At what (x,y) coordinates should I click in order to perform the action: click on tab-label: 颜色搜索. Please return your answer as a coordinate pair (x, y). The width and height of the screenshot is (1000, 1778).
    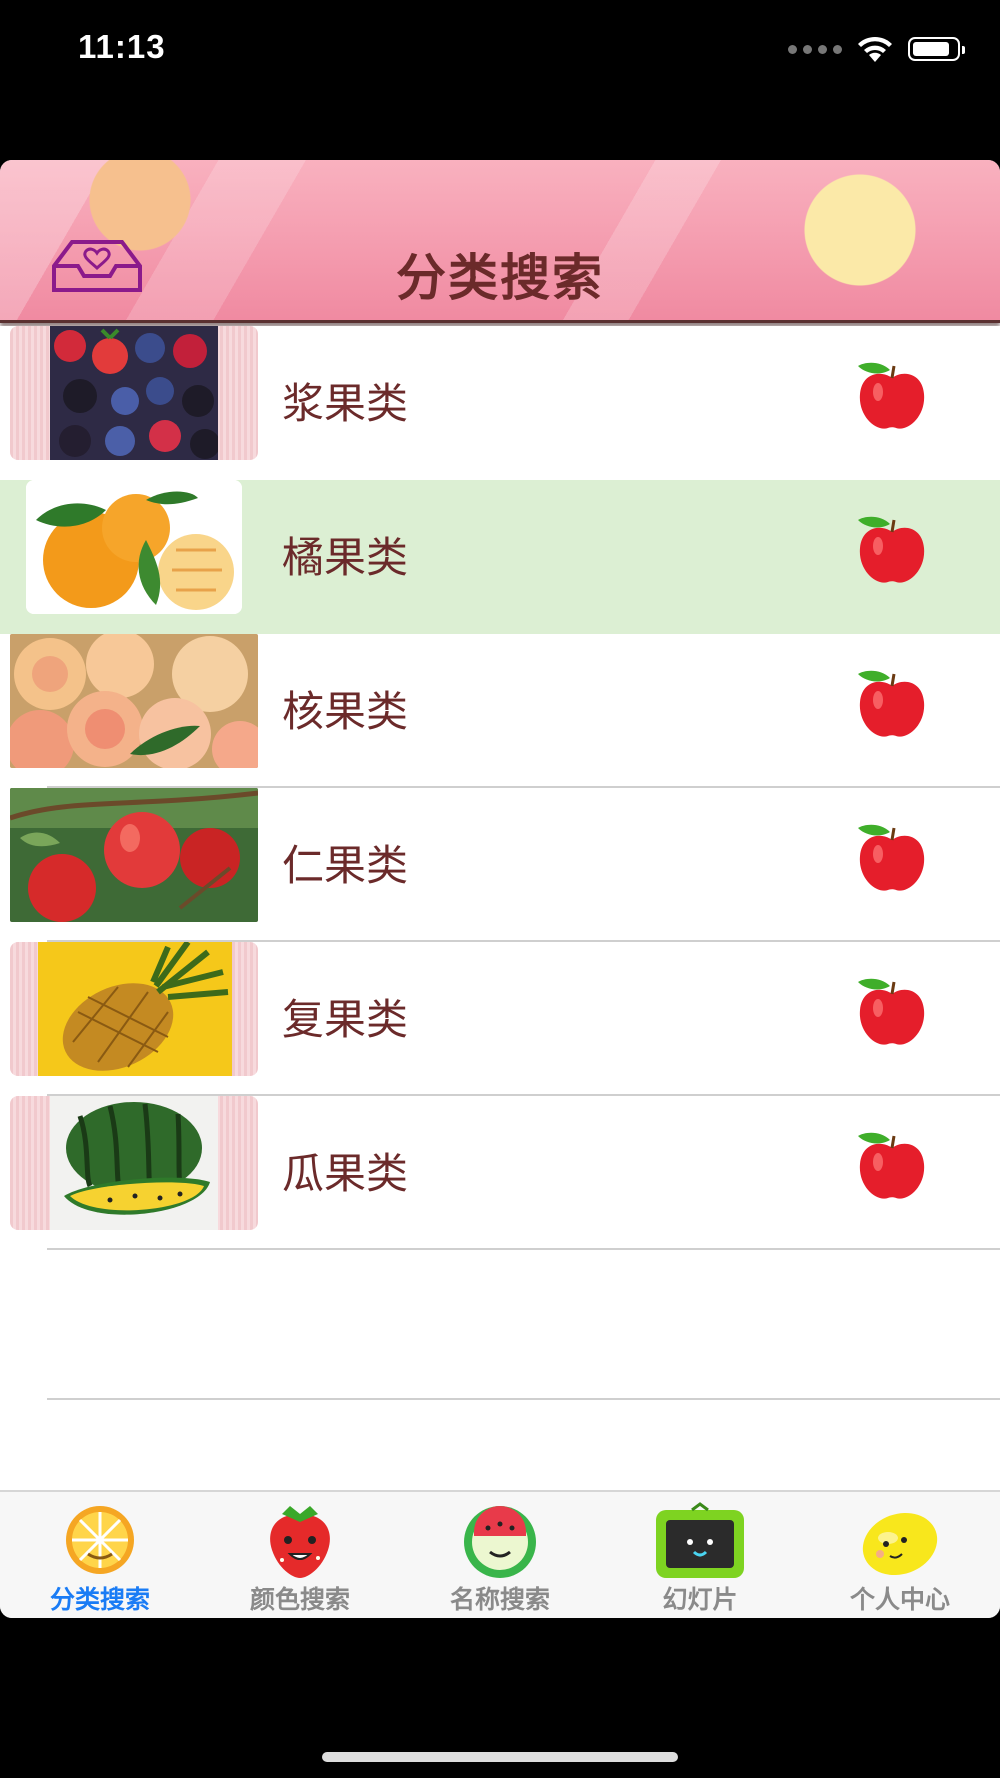
    Looking at the image, I should click on (299, 1599).